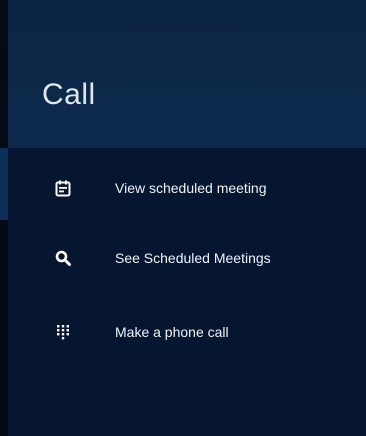 Image resolution: width=366 pixels, height=436 pixels. What do you see at coordinates (69, 94) in the screenshot?
I see `page-title: Call` at bounding box center [69, 94].